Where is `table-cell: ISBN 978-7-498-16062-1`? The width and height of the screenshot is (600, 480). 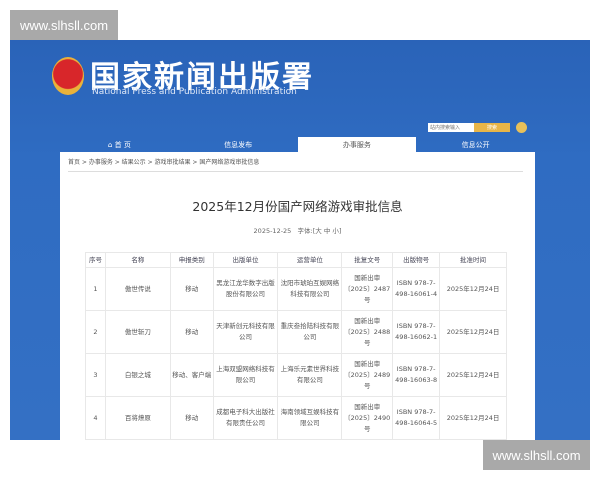 table-cell: ISBN 978-7-498-16062-1 is located at coordinates (416, 332).